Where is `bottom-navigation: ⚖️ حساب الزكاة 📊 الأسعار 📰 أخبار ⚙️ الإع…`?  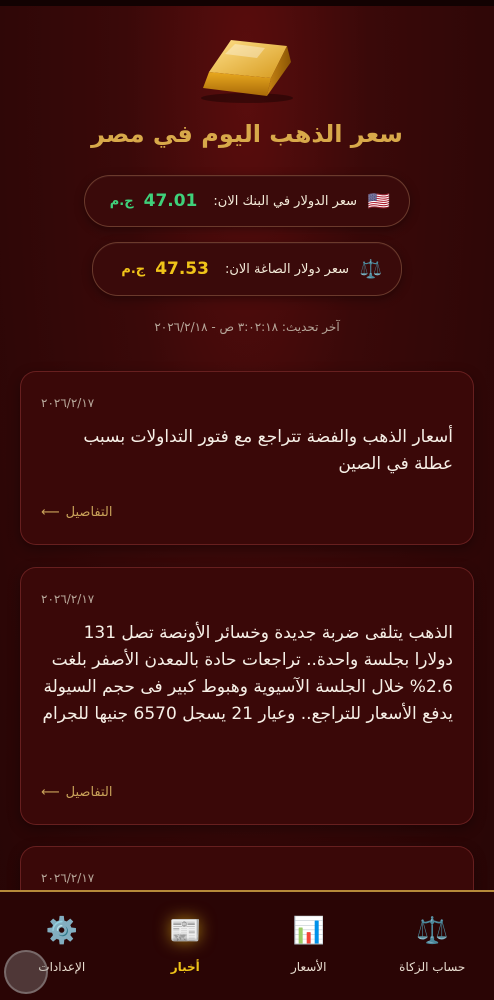 bottom-navigation: ⚖️ حساب الزكاة 📊 الأسعار 📰 أخبار ⚙️ الإع… is located at coordinates (247, 945).